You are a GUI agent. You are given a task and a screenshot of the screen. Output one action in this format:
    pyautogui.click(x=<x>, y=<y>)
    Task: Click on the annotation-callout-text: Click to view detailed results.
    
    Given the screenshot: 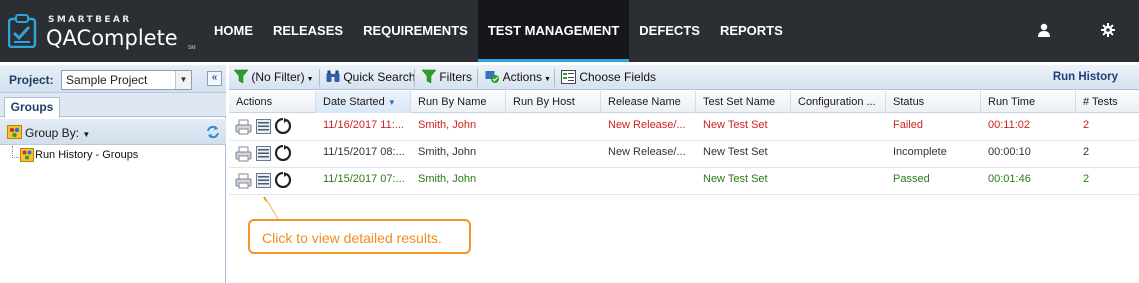 What is the action you would take?
    pyautogui.click(x=352, y=238)
    